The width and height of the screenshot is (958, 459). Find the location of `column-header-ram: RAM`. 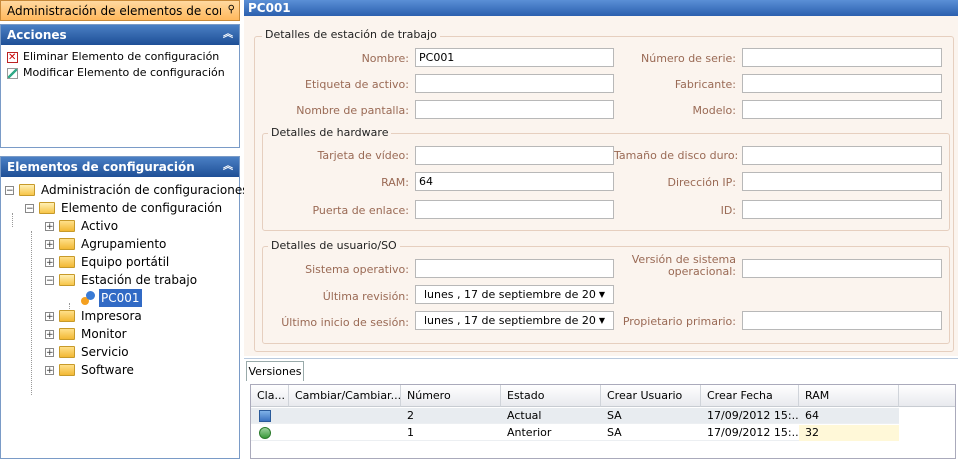

column-header-ram: RAM is located at coordinates (849, 396).